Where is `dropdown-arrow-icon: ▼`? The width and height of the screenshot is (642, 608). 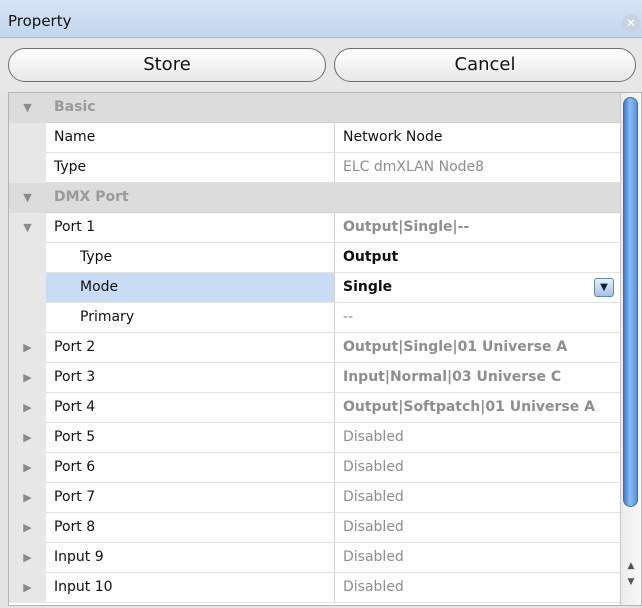 dropdown-arrow-icon: ▼ is located at coordinates (604, 287).